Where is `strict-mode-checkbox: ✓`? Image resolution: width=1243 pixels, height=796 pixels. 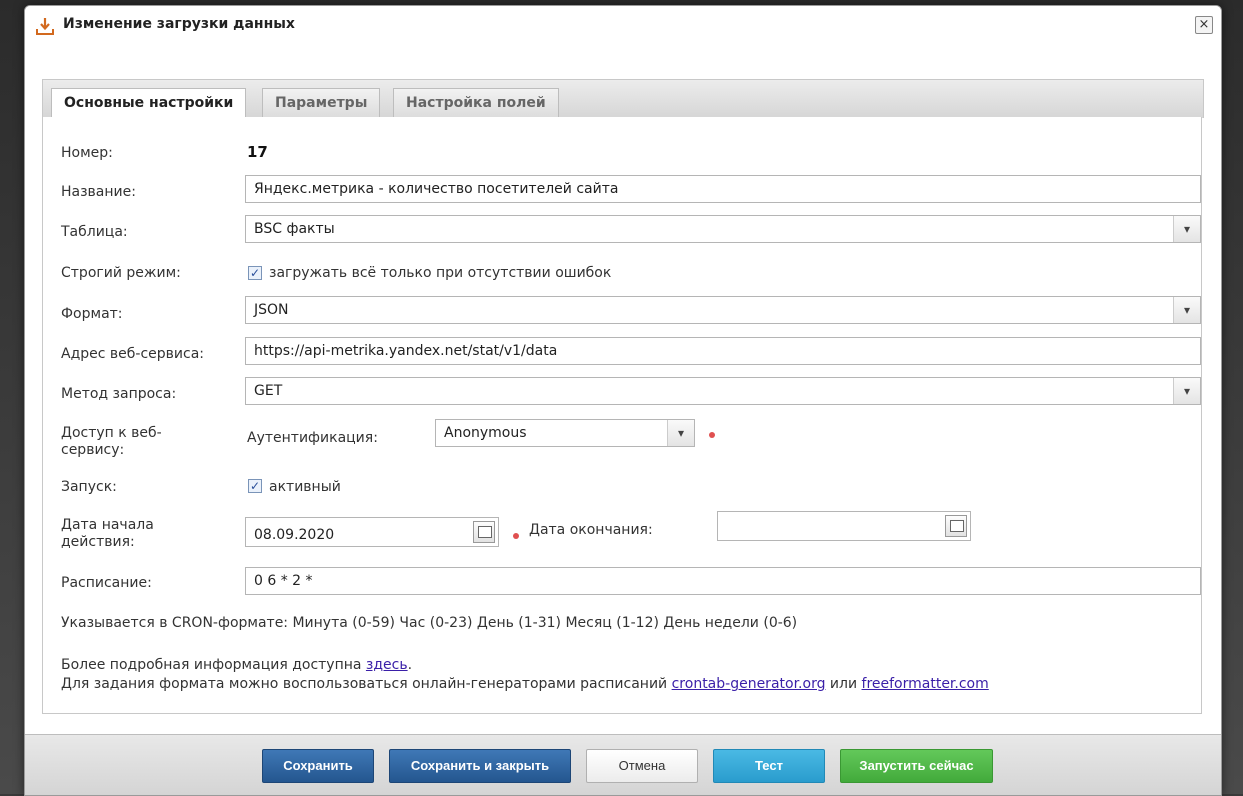
strict-mode-checkbox: ✓ is located at coordinates (255, 273).